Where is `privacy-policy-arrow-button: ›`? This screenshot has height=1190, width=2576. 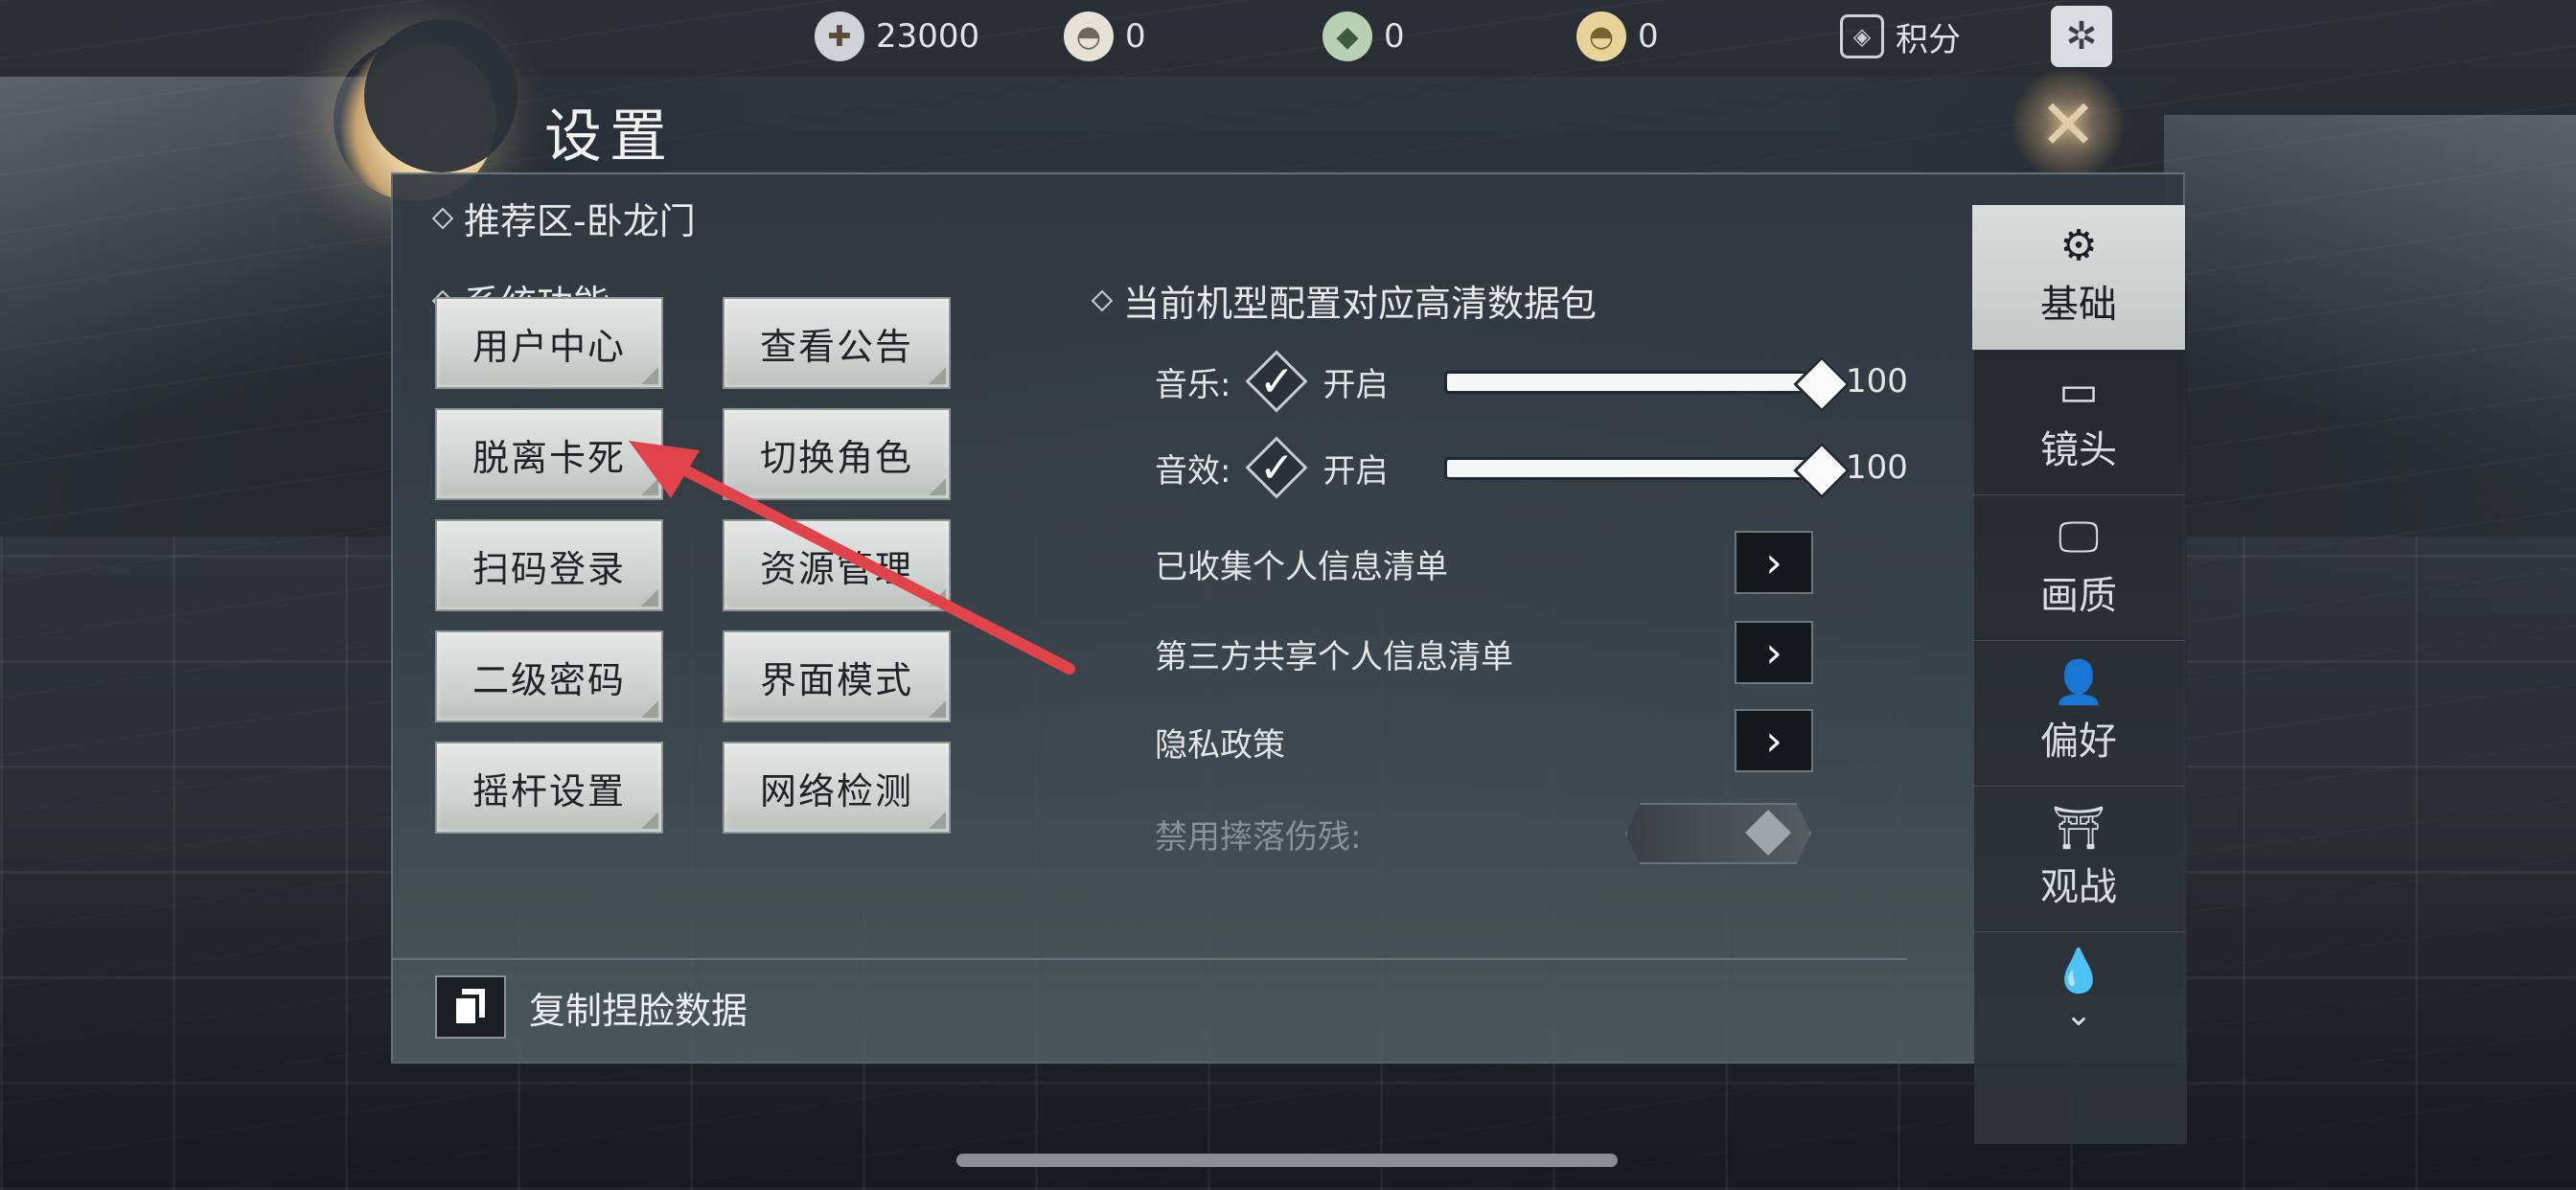
privacy-policy-arrow-button: › is located at coordinates (1774, 741).